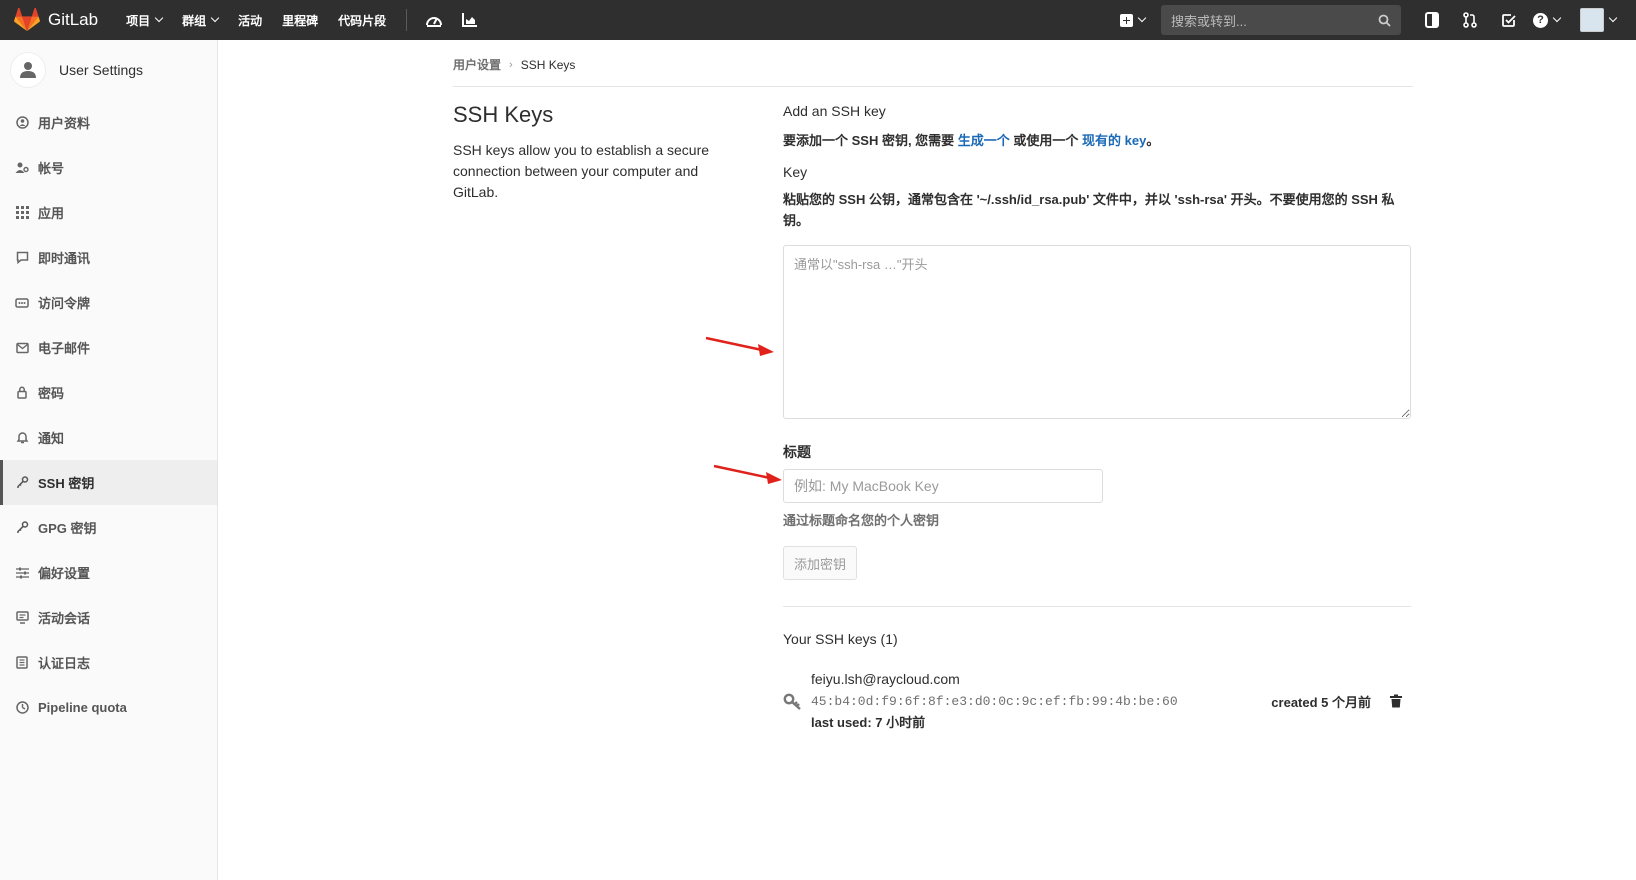 The width and height of the screenshot is (1636, 880). I want to click on lock-icon, so click(22, 393).